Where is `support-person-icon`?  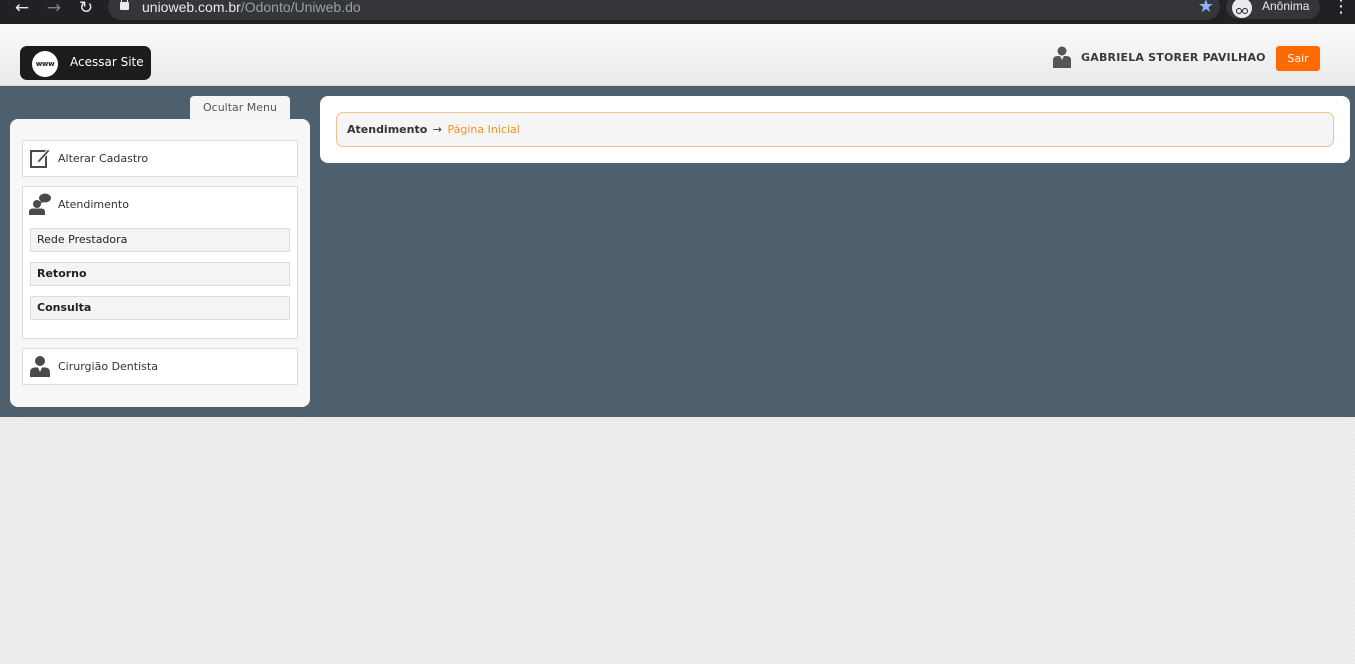 support-person-icon is located at coordinates (40, 204).